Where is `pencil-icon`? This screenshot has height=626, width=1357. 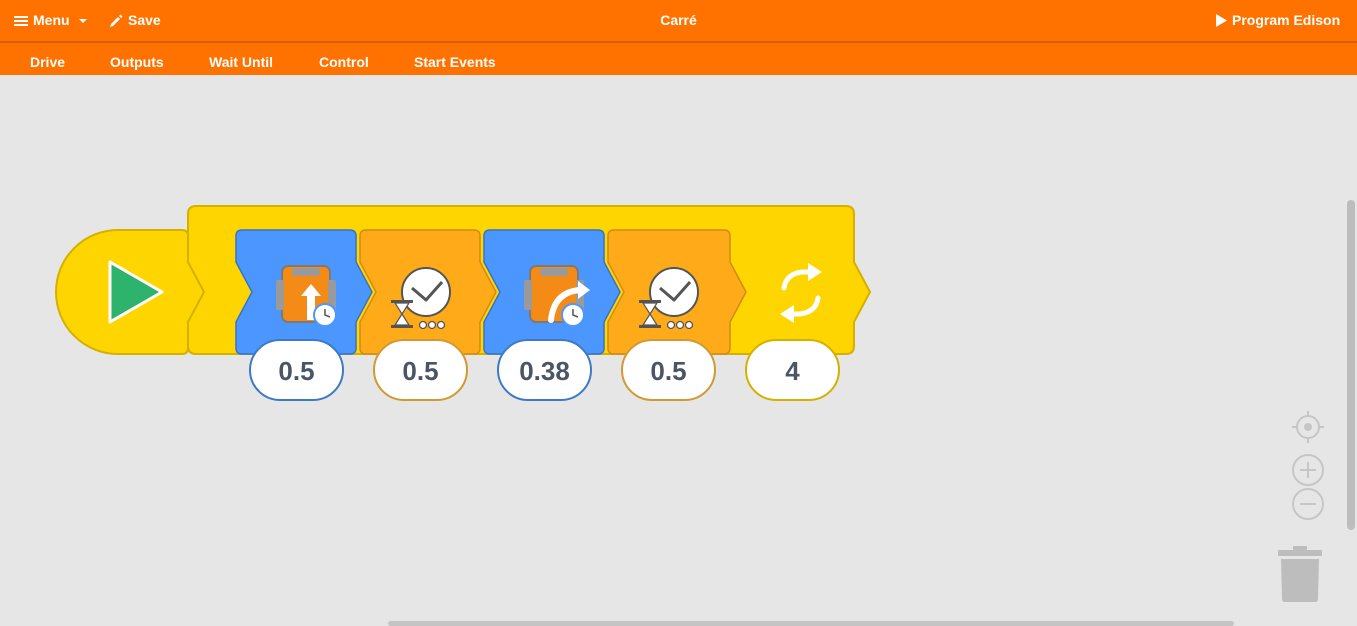
pencil-icon is located at coordinates (116, 20).